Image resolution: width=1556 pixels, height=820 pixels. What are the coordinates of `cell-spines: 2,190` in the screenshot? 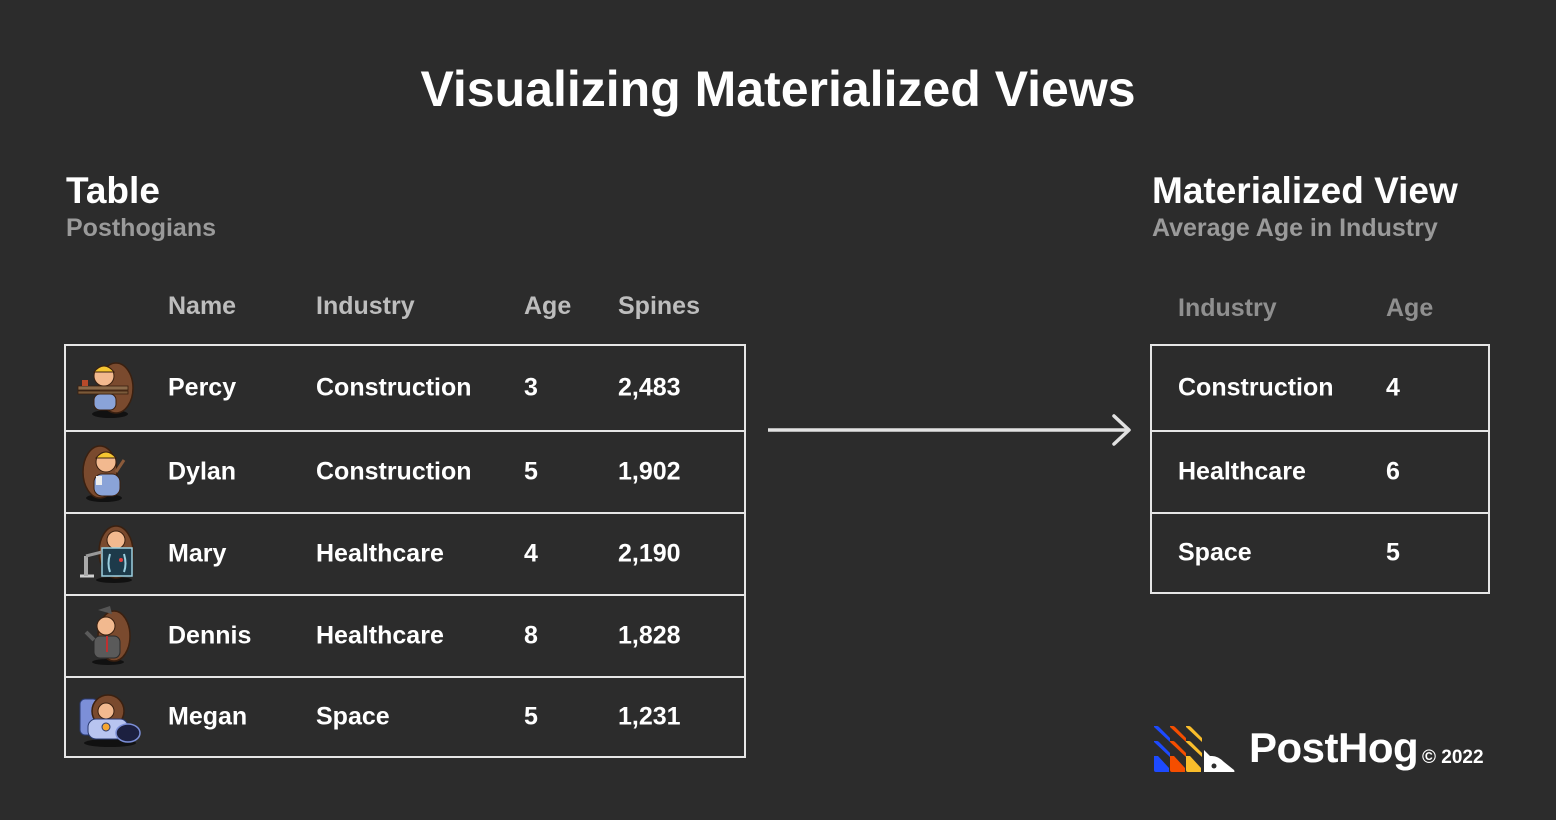 It's located at (649, 553).